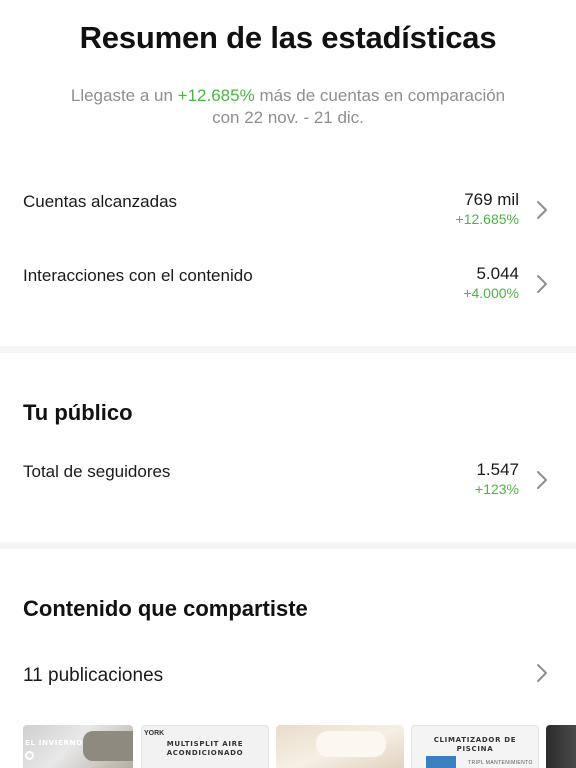 This screenshot has width=576, height=768. What do you see at coordinates (491, 199) in the screenshot?
I see `accounts-reached-value: 769 mil` at bounding box center [491, 199].